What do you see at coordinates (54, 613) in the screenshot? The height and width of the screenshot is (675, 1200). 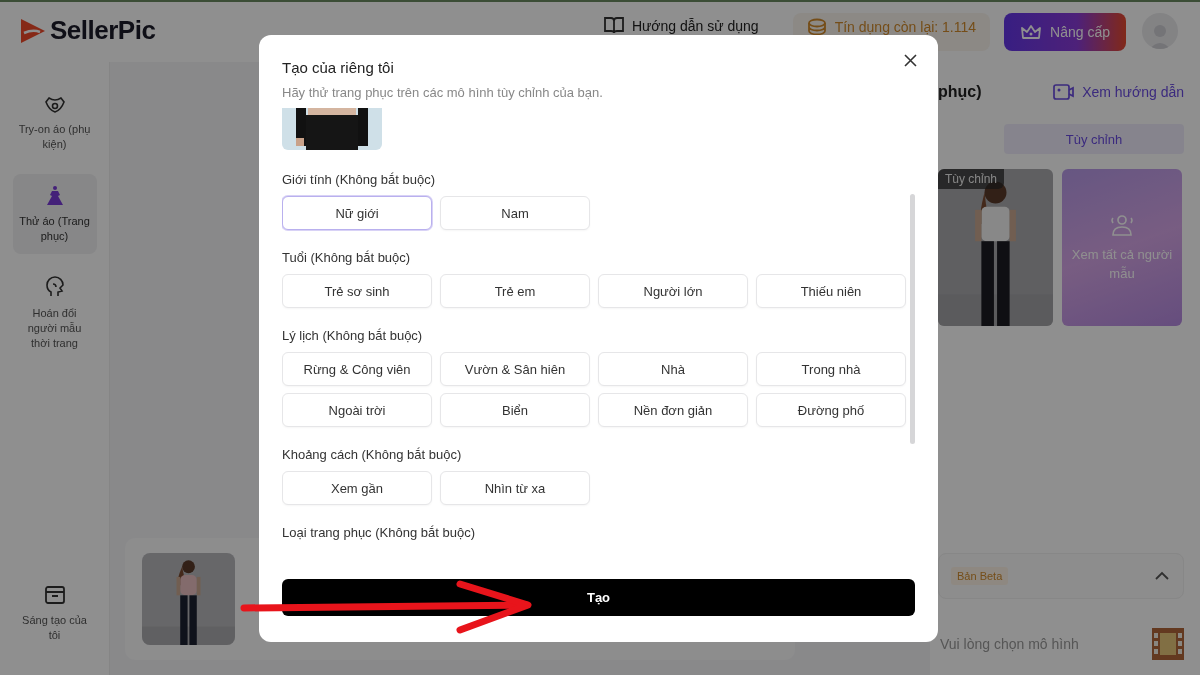 I see `sidebar-item: Sáng tạo của tôi` at bounding box center [54, 613].